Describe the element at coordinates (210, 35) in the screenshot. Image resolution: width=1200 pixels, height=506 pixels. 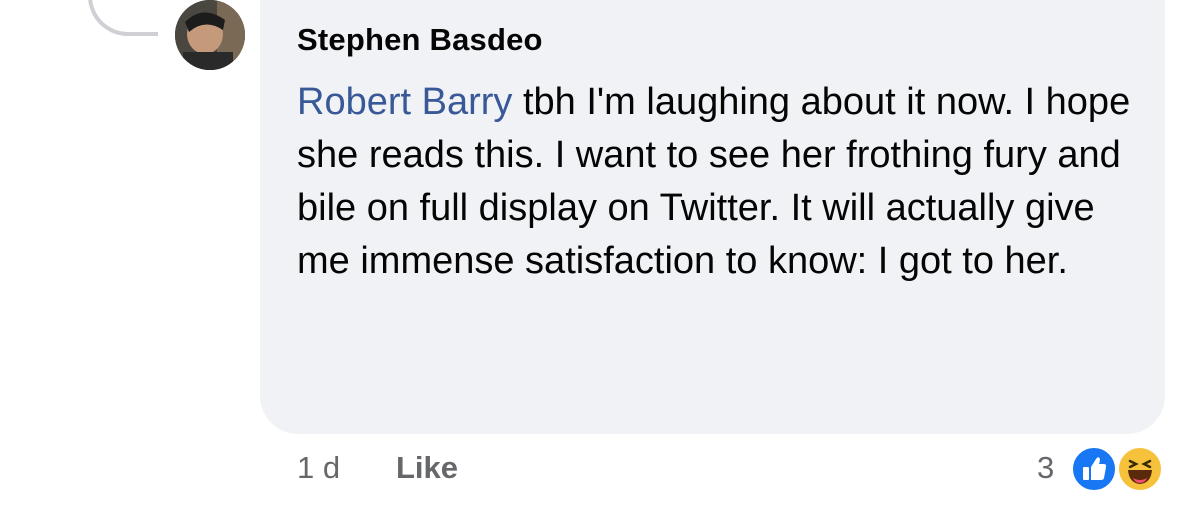
I see `avatar` at that location.